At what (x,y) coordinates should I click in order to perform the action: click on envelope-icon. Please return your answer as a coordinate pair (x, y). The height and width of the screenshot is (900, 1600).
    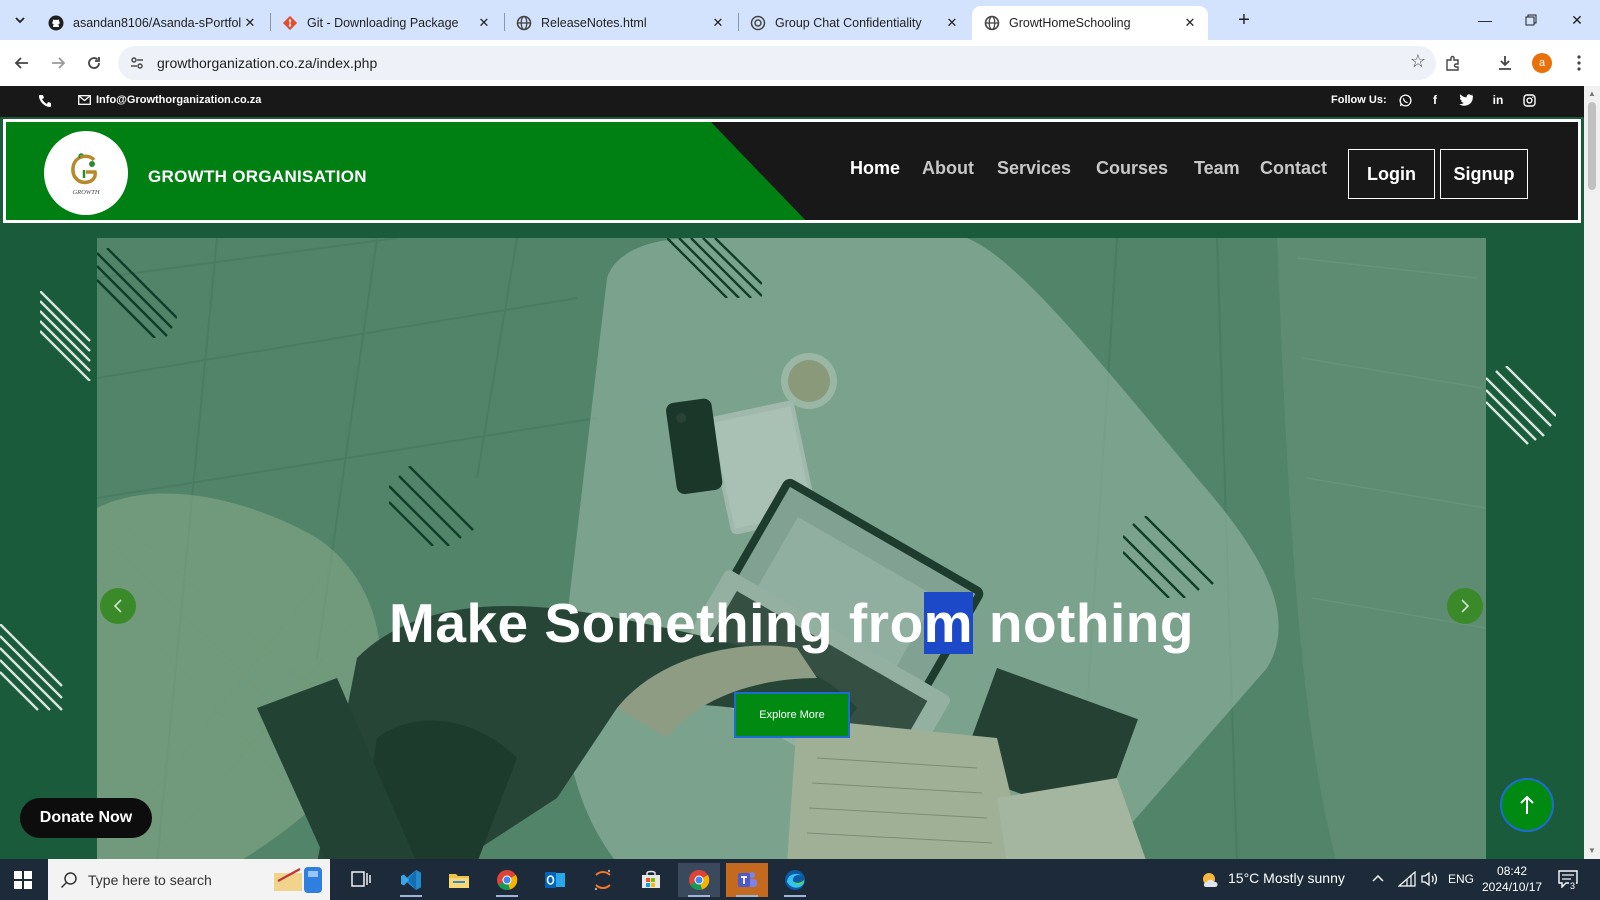
    Looking at the image, I should click on (84, 100).